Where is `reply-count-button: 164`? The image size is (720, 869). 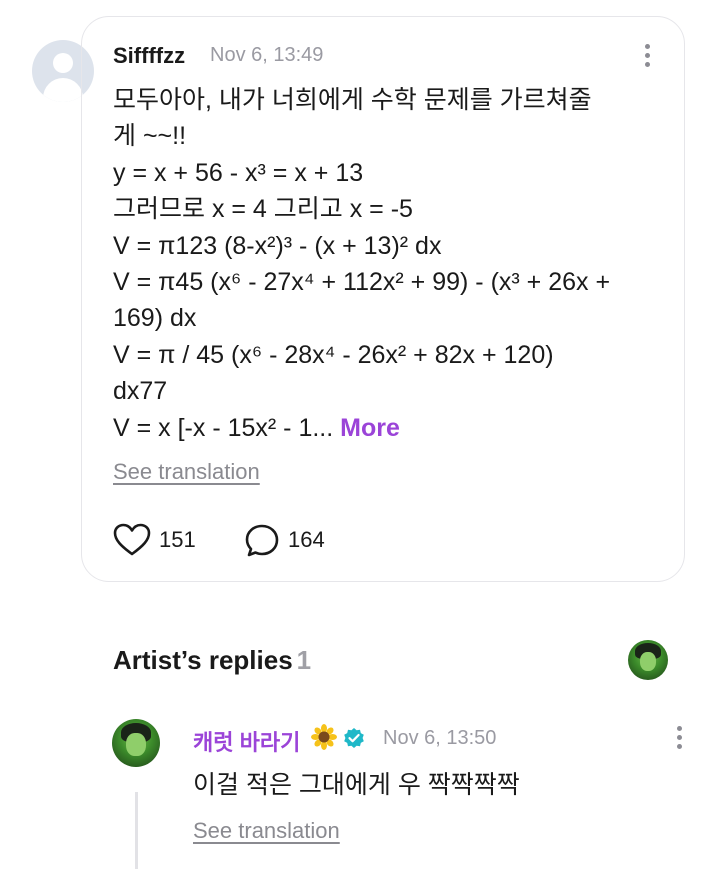
reply-count-button: 164 is located at coordinates (284, 540).